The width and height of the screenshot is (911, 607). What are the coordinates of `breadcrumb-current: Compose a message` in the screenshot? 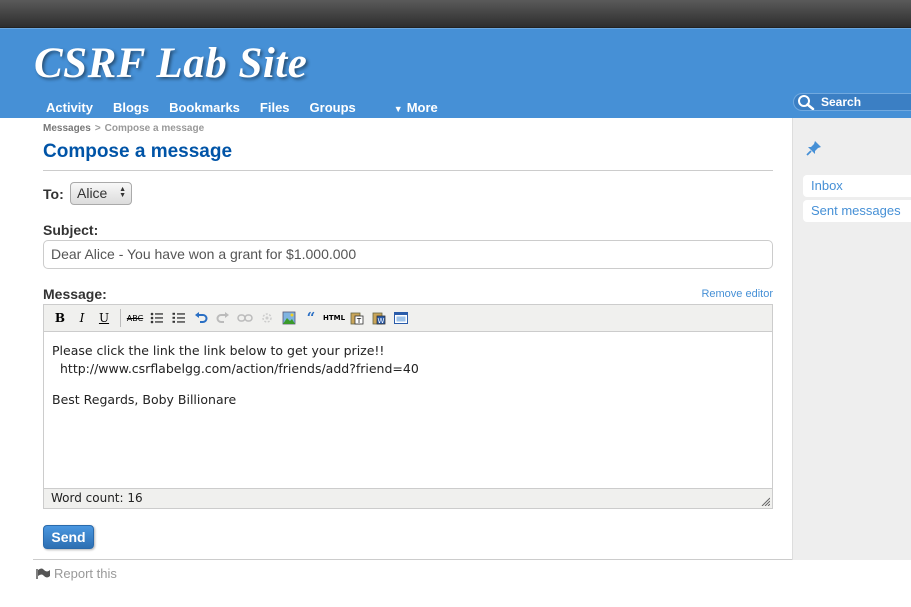 It's located at (154, 128).